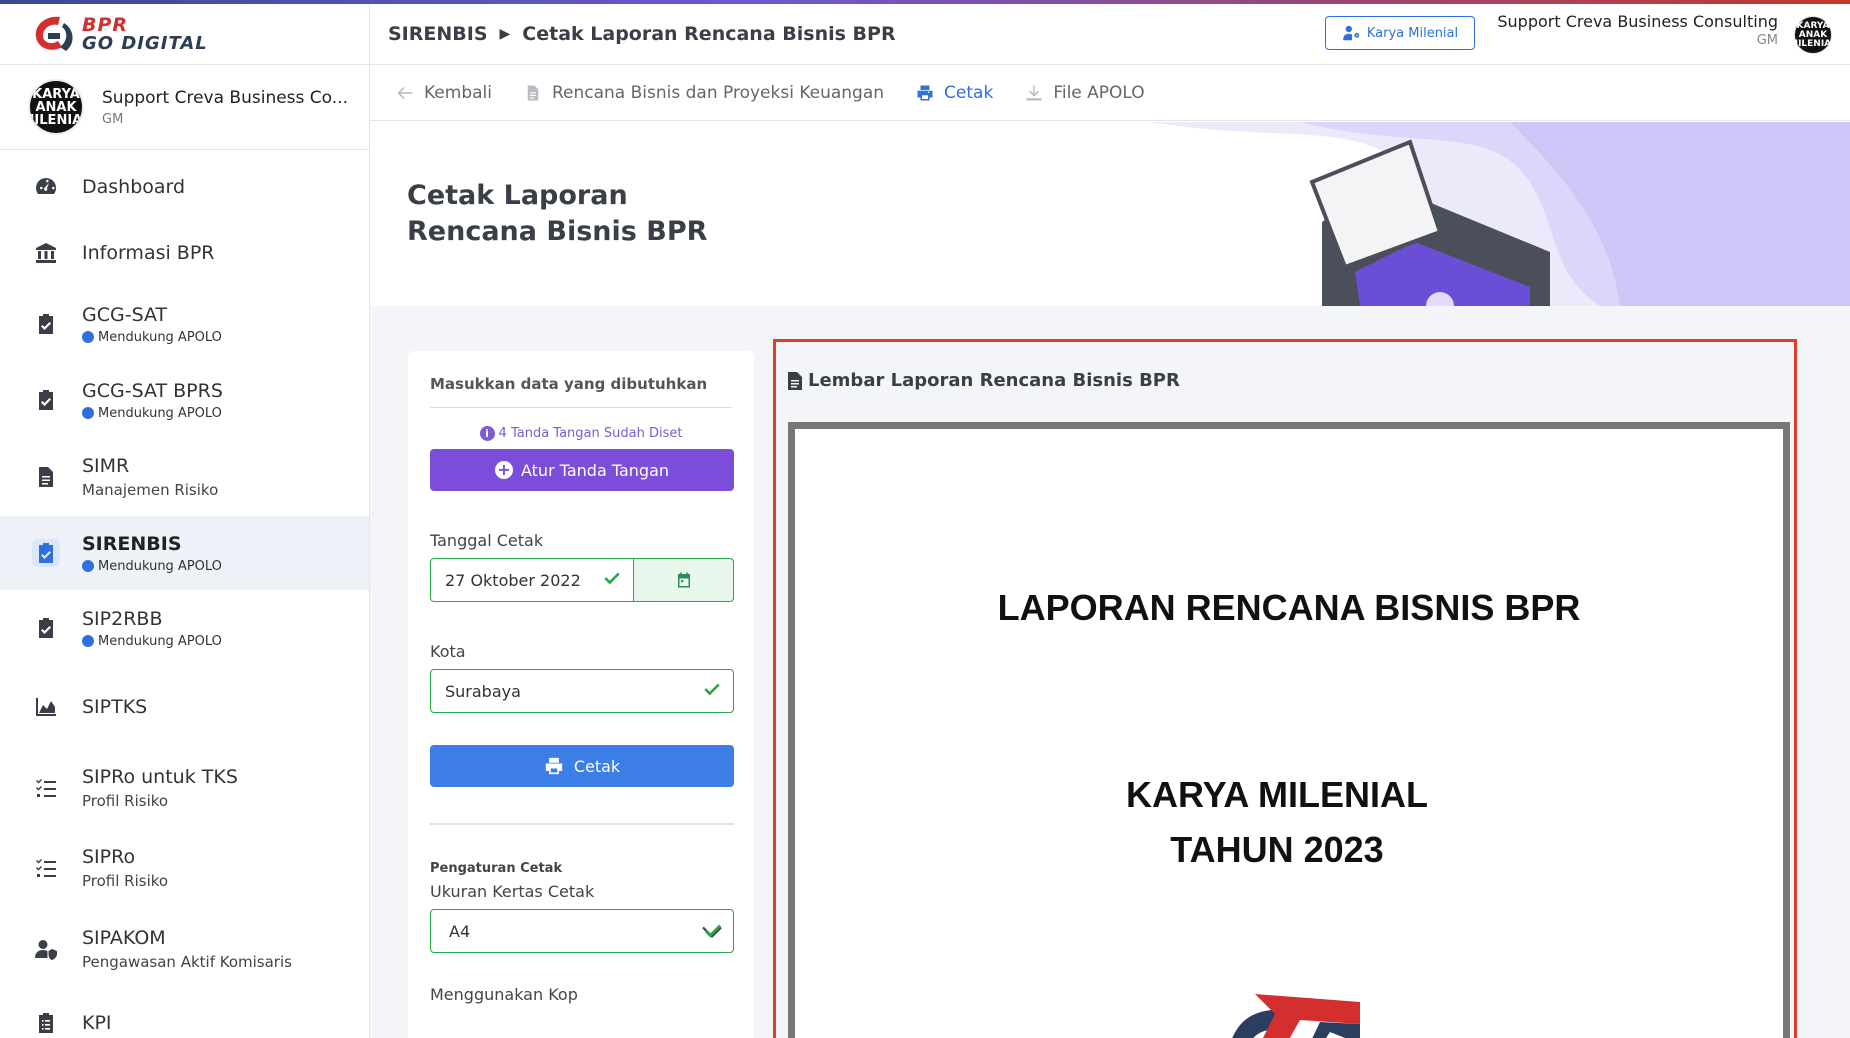 This screenshot has width=1850, height=1038. What do you see at coordinates (46, 253) in the screenshot?
I see `bank-icon` at bounding box center [46, 253].